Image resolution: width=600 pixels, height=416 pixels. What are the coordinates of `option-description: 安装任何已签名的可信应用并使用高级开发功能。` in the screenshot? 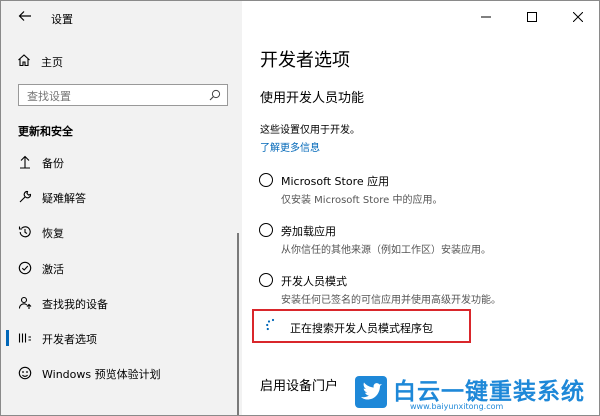 It's located at (391, 300).